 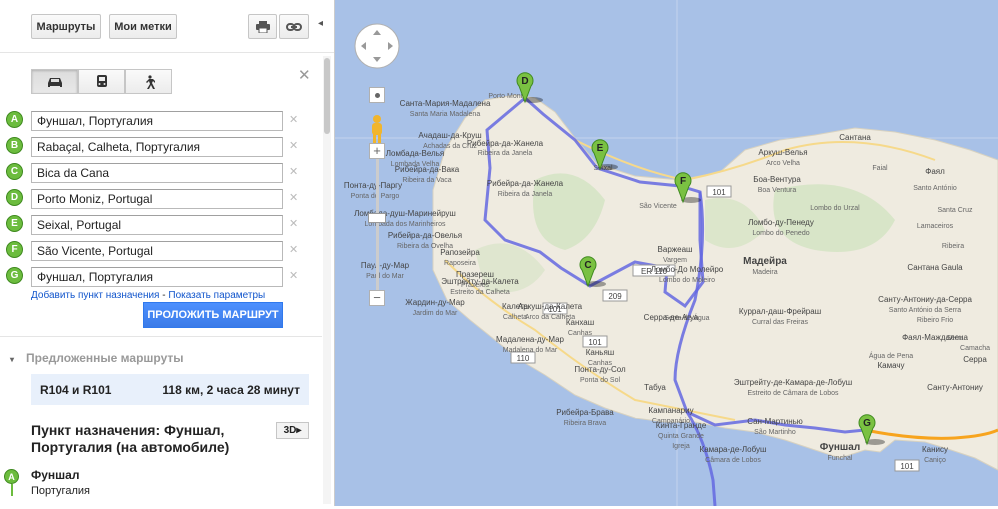 What do you see at coordinates (600, 369) in the screenshot?
I see `place-label: Понта-ду-Сол` at bounding box center [600, 369].